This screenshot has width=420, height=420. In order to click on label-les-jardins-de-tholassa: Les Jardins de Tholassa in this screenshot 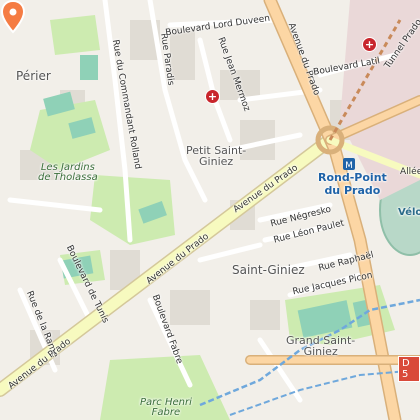, I will do `click(68, 172)`.